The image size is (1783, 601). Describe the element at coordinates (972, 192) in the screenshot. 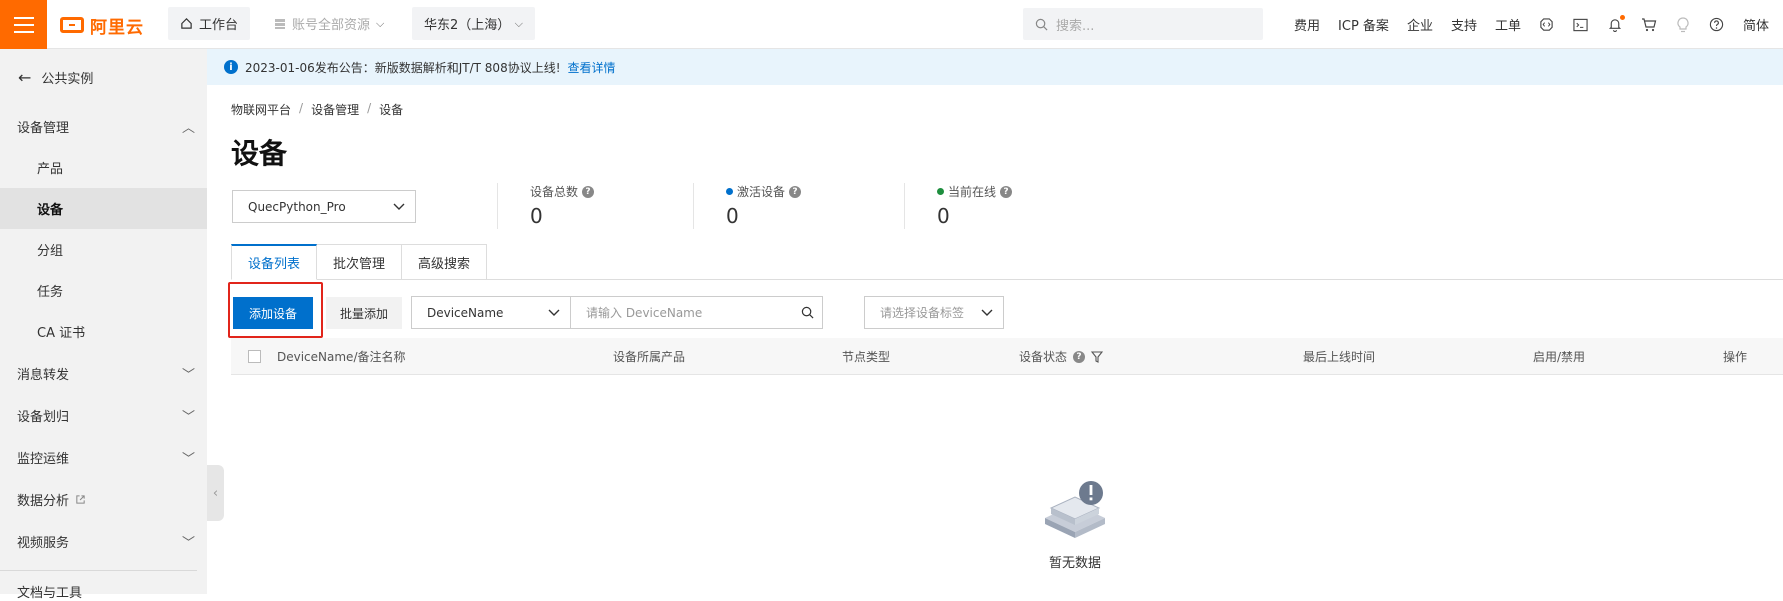

I see `stat-label: 当前在线` at that location.